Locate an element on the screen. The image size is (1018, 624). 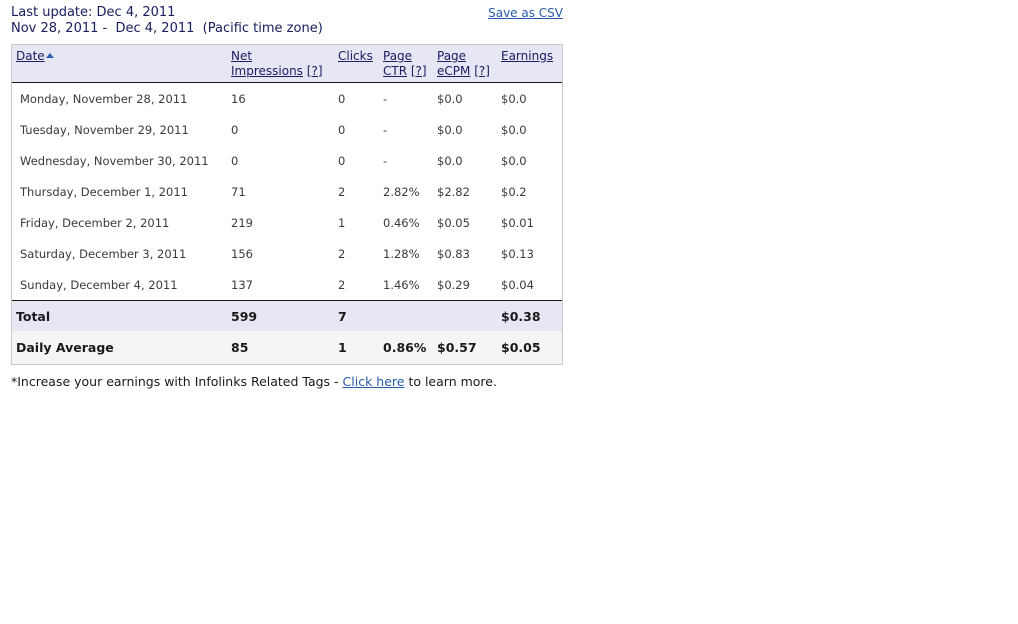
save-as-csv-link: Save as CSV is located at coordinates (525, 13).